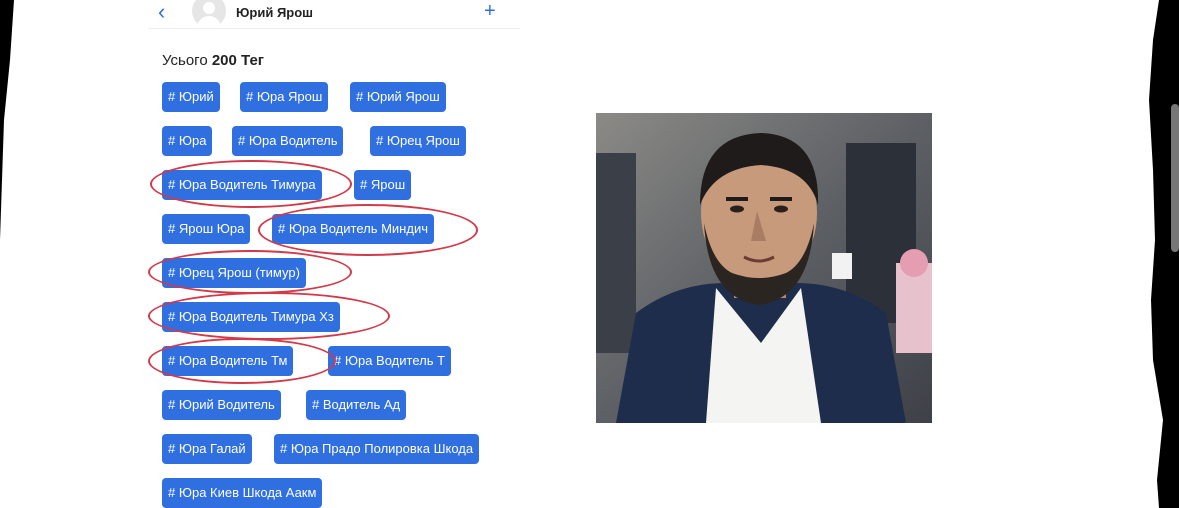 The image size is (1179, 508). What do you see at coordinates (191, 97) in the screenshot?
I see `tag-chip: # Юрий` at bounding box center [191, 97].